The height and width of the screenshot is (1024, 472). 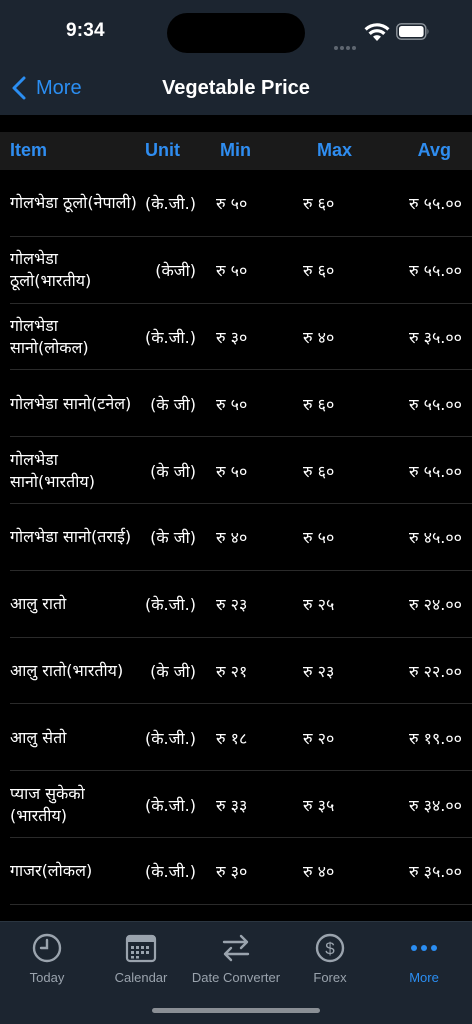 I want to click on item-unit: (केजी), so click(x=175, y=271).